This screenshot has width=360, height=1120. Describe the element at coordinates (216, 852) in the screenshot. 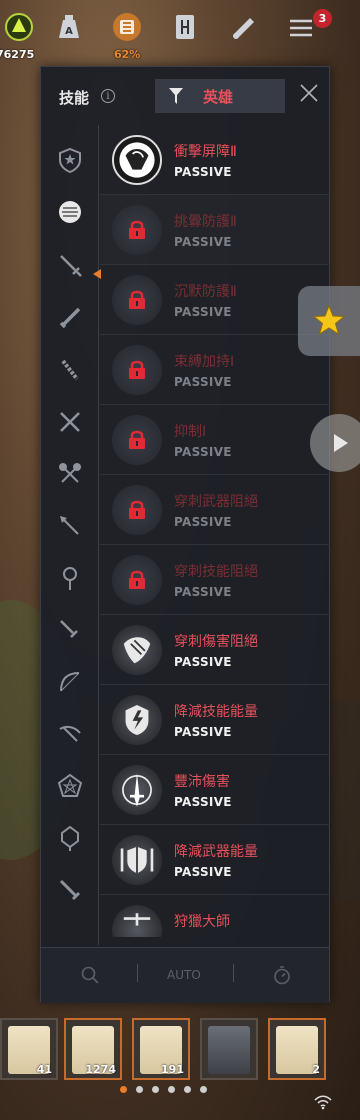

I see `skill-name: 降減武器能量` at that location.